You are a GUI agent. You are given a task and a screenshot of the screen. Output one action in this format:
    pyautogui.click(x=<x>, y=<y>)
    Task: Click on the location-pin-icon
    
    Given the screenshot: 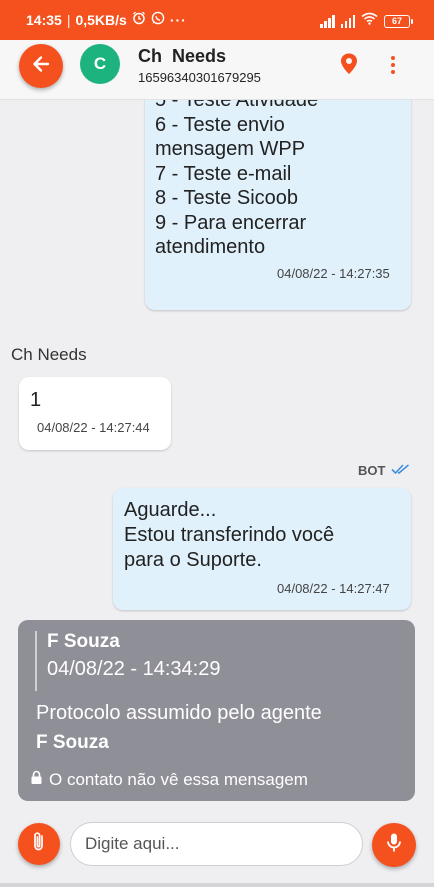 What is the action you would take?
    pyautogui.click(x=349, y=66)
    